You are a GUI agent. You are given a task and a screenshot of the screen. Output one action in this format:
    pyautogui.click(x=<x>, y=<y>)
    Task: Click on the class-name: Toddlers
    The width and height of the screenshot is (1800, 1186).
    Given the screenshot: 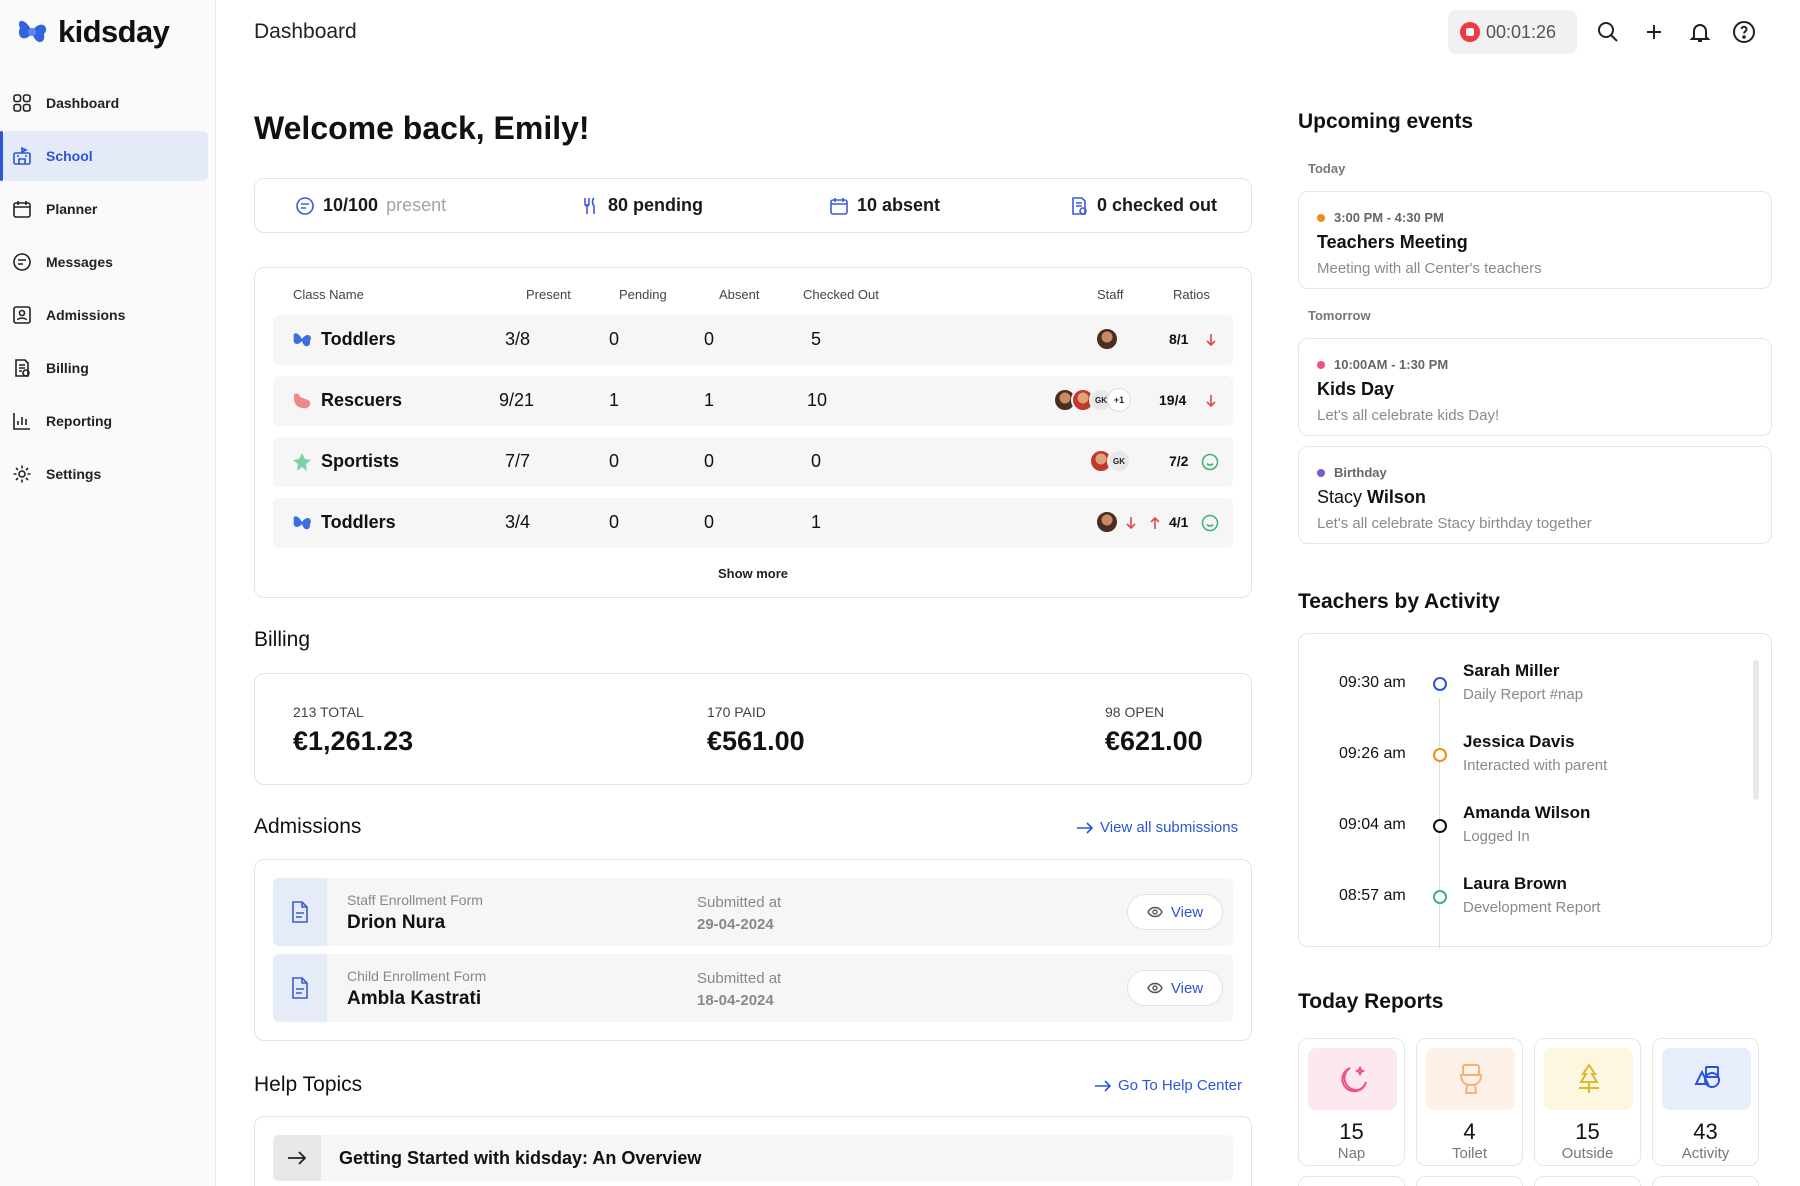 What is the action you would take?
    pyautogui.click(x=358, y=522)
    